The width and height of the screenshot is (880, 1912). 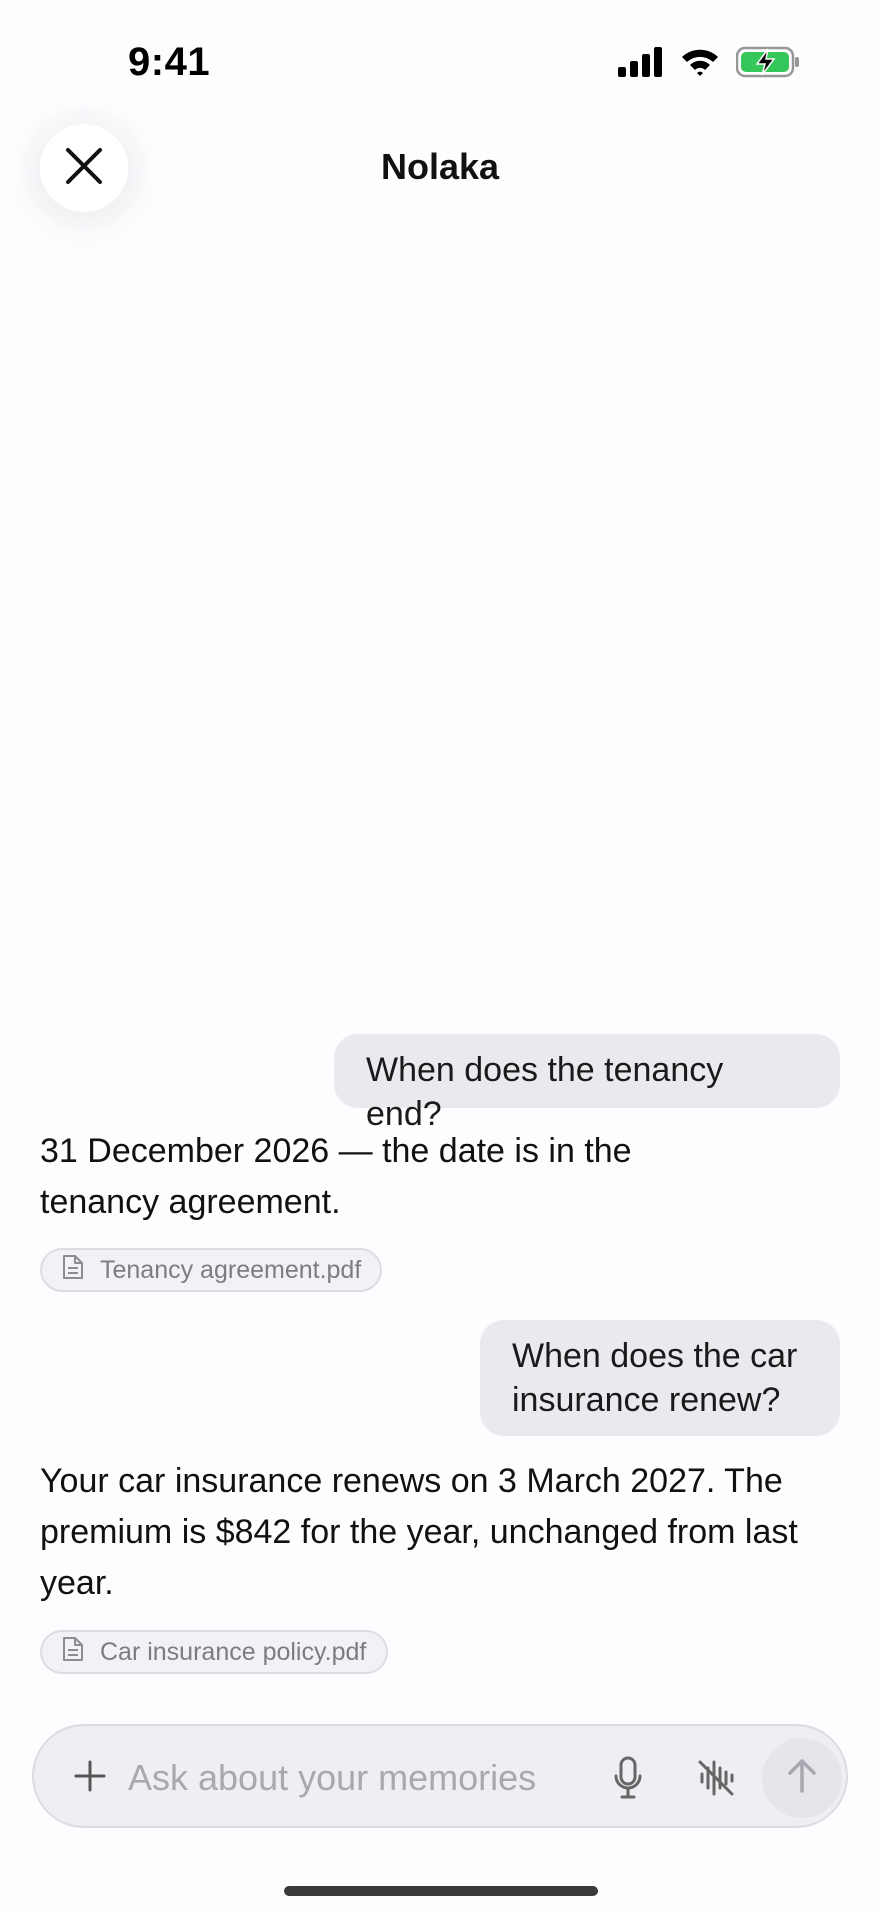 I want to click on attachment-chip: Car insurance policy.pdf, so click(x=214, y=1652).